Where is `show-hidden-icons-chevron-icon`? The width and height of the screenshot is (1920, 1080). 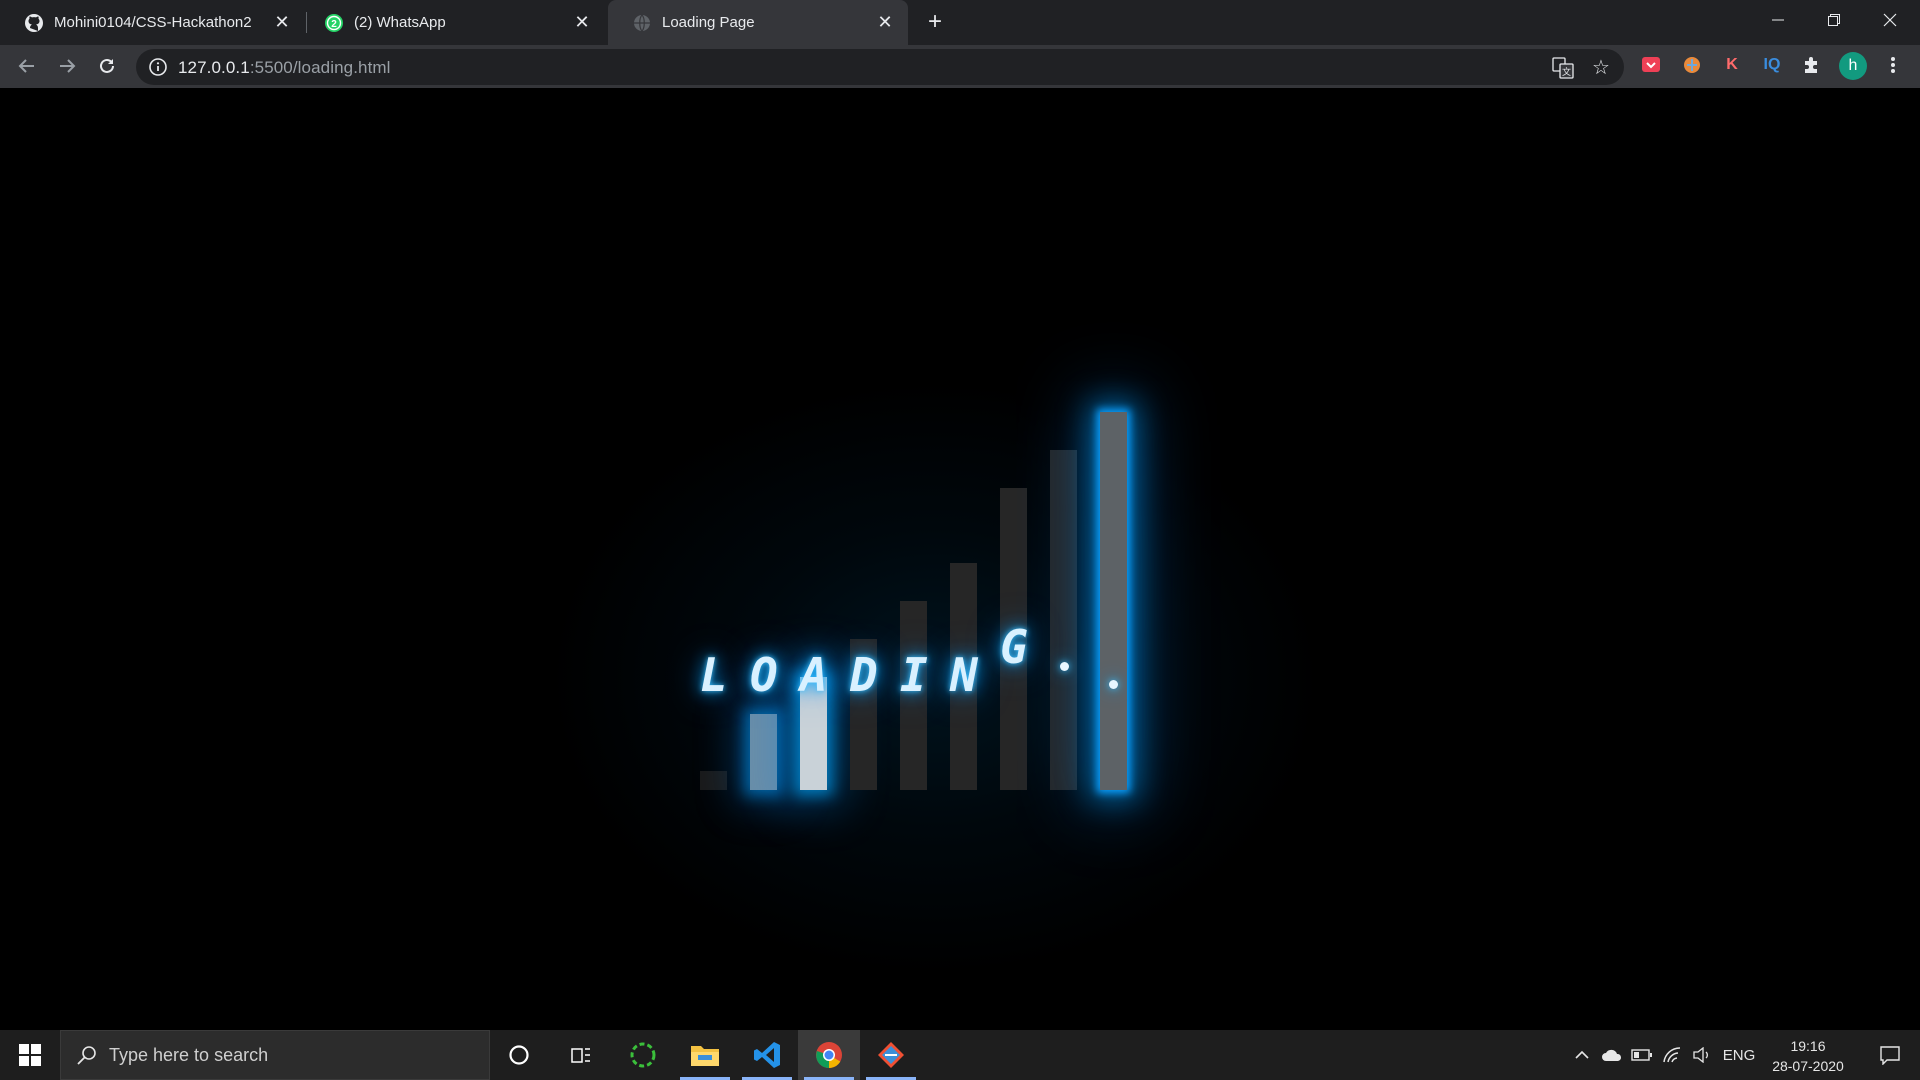 show-hidden-icons-chevron-icon is located at coordinates (1582, 1055).